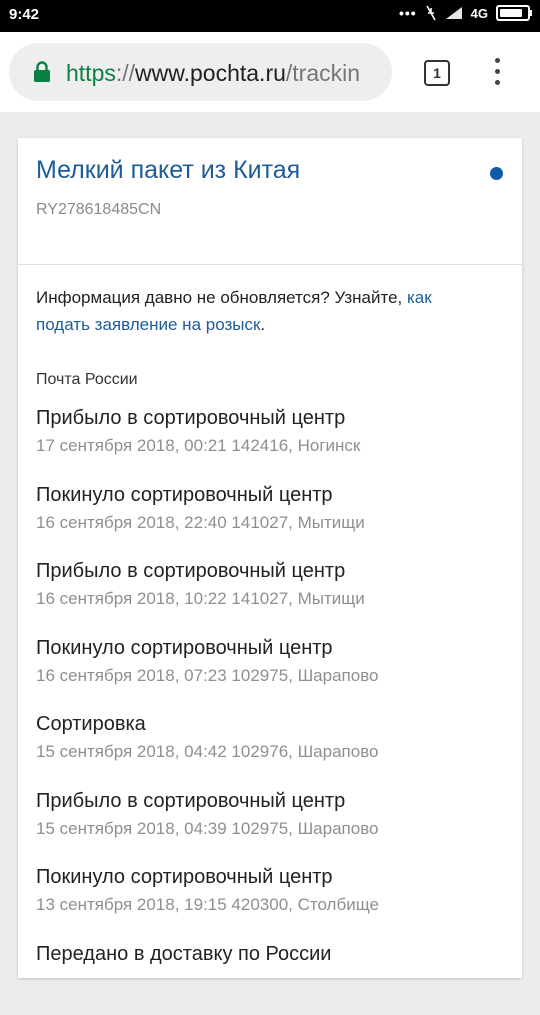 This screenshot has height=1015, width=540. Describe the element at coordinates (42, 72) in the screenshot. I see `lock-icon` at that location.